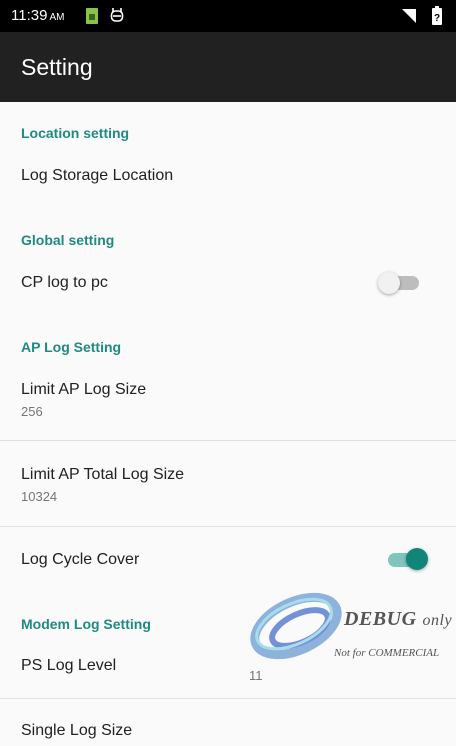 The image size is (456, 746). What do you see at coordinates (68, 240) in the screenshot?
I see `section-global-setting: Global setting` at bounding box center [68, 240].